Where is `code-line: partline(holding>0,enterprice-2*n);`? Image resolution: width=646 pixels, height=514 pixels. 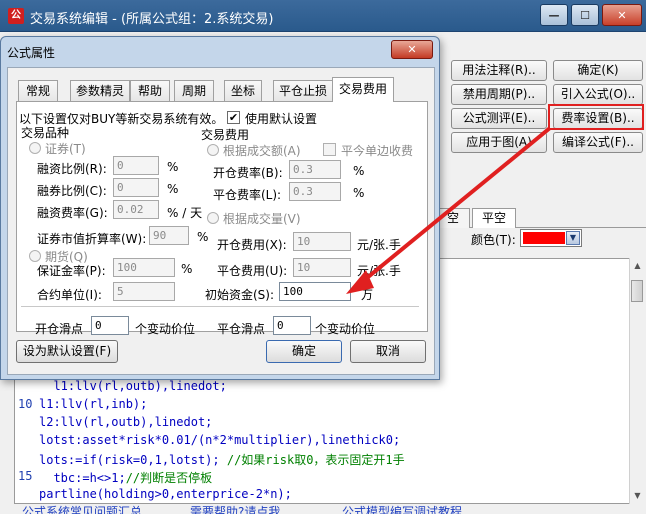 code-line: partline(holding>0,enterprice-2*n); is located at coordinates (165, 494).